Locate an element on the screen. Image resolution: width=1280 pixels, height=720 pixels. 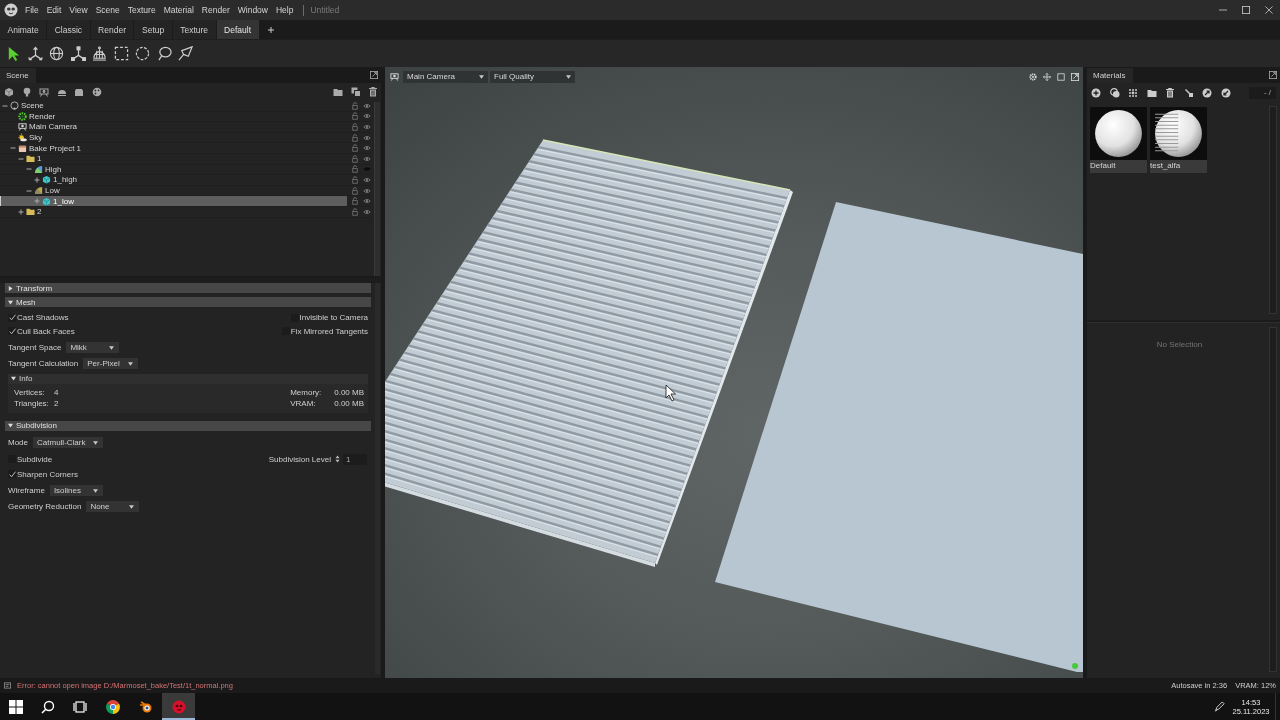
layout-tab: Animate is located at coordinates (24, 29).